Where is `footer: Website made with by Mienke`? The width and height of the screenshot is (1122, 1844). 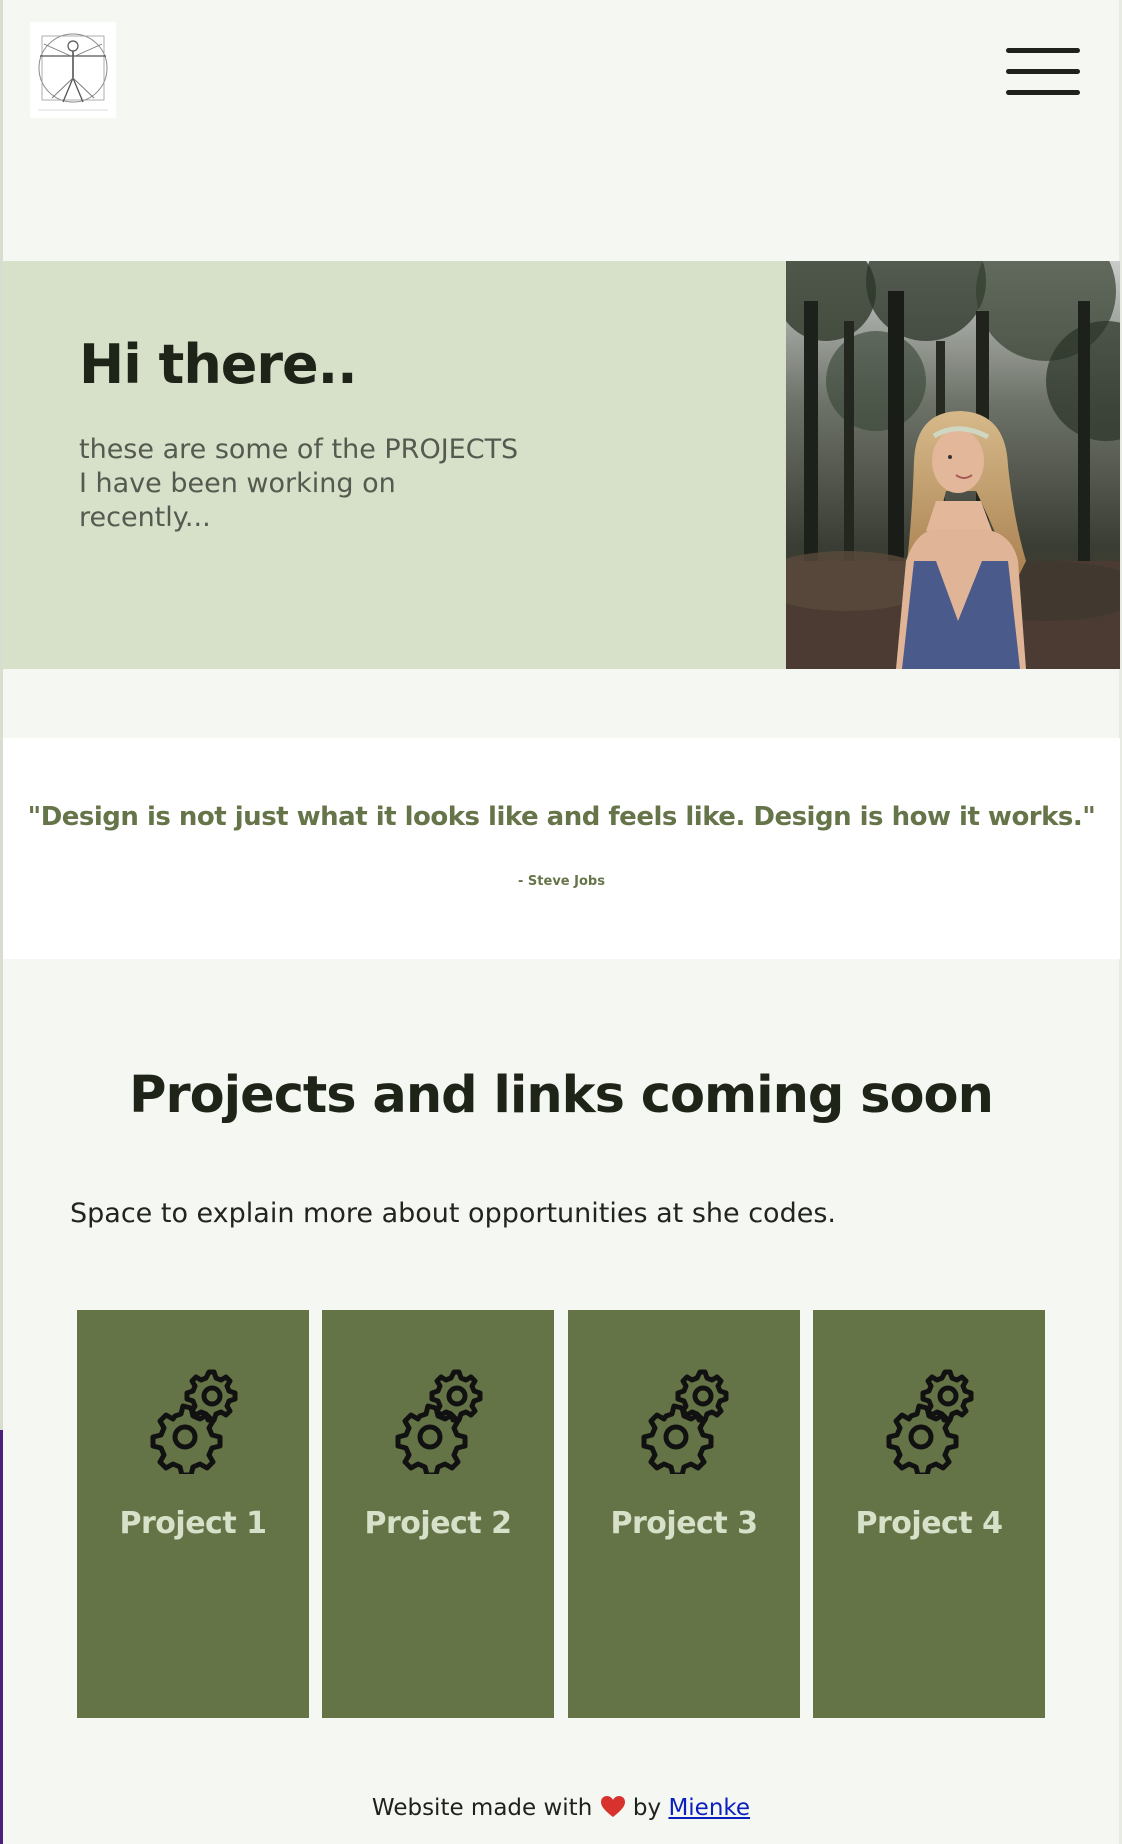 footer: Website made with by Mienke is located at coordinates (561, 1808).